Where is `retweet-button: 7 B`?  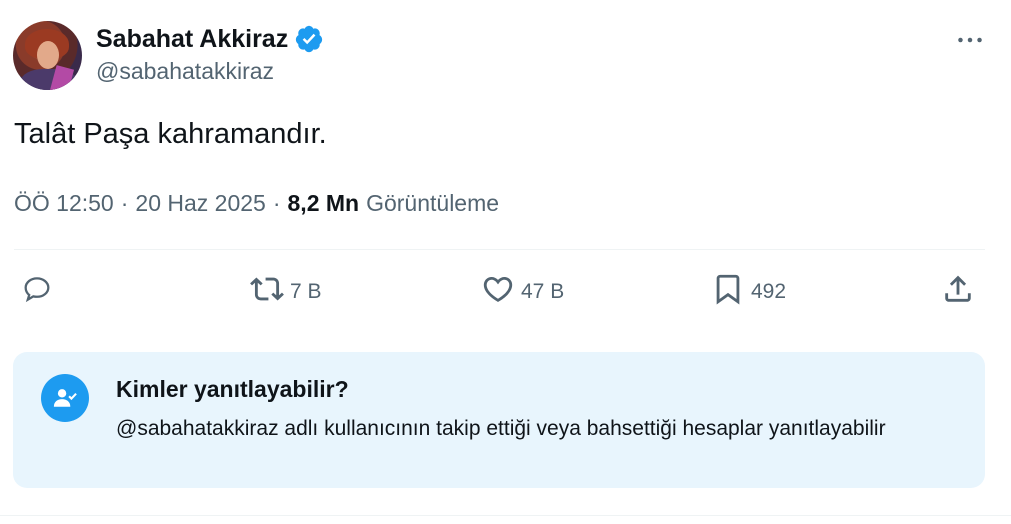
retweet-button: 7 B is located at coordinates (286, 292).